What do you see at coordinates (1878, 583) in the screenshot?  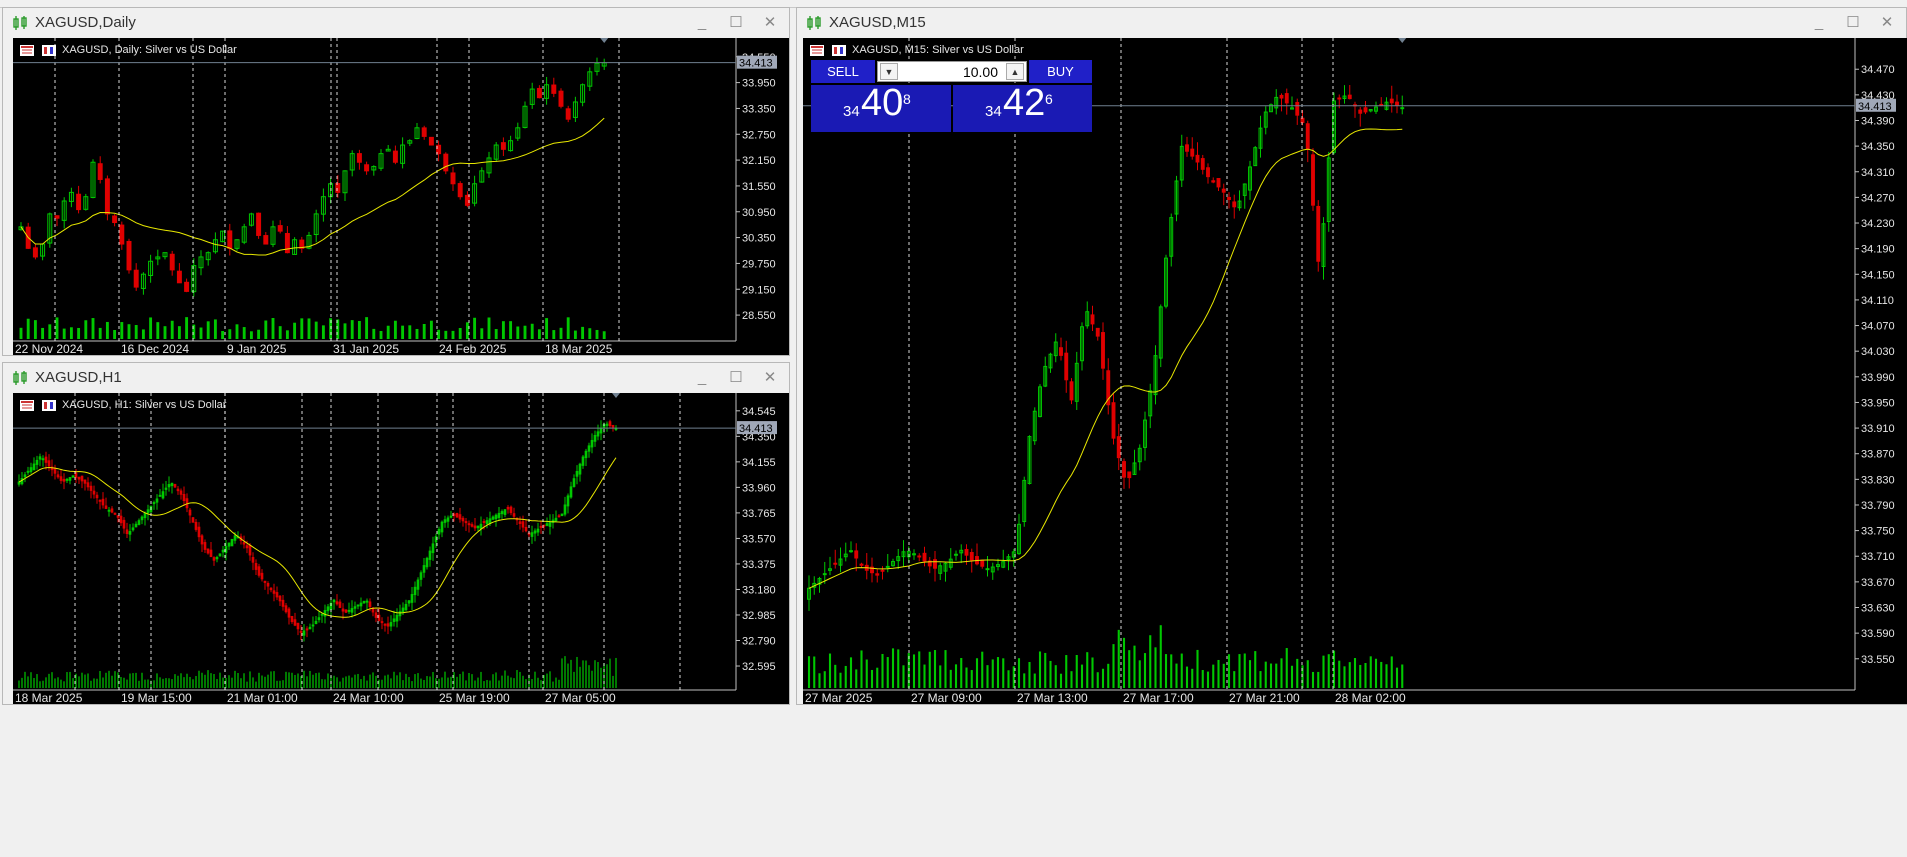 I see `y-tick-label: 33.670` at bounding box center [1878, 583].